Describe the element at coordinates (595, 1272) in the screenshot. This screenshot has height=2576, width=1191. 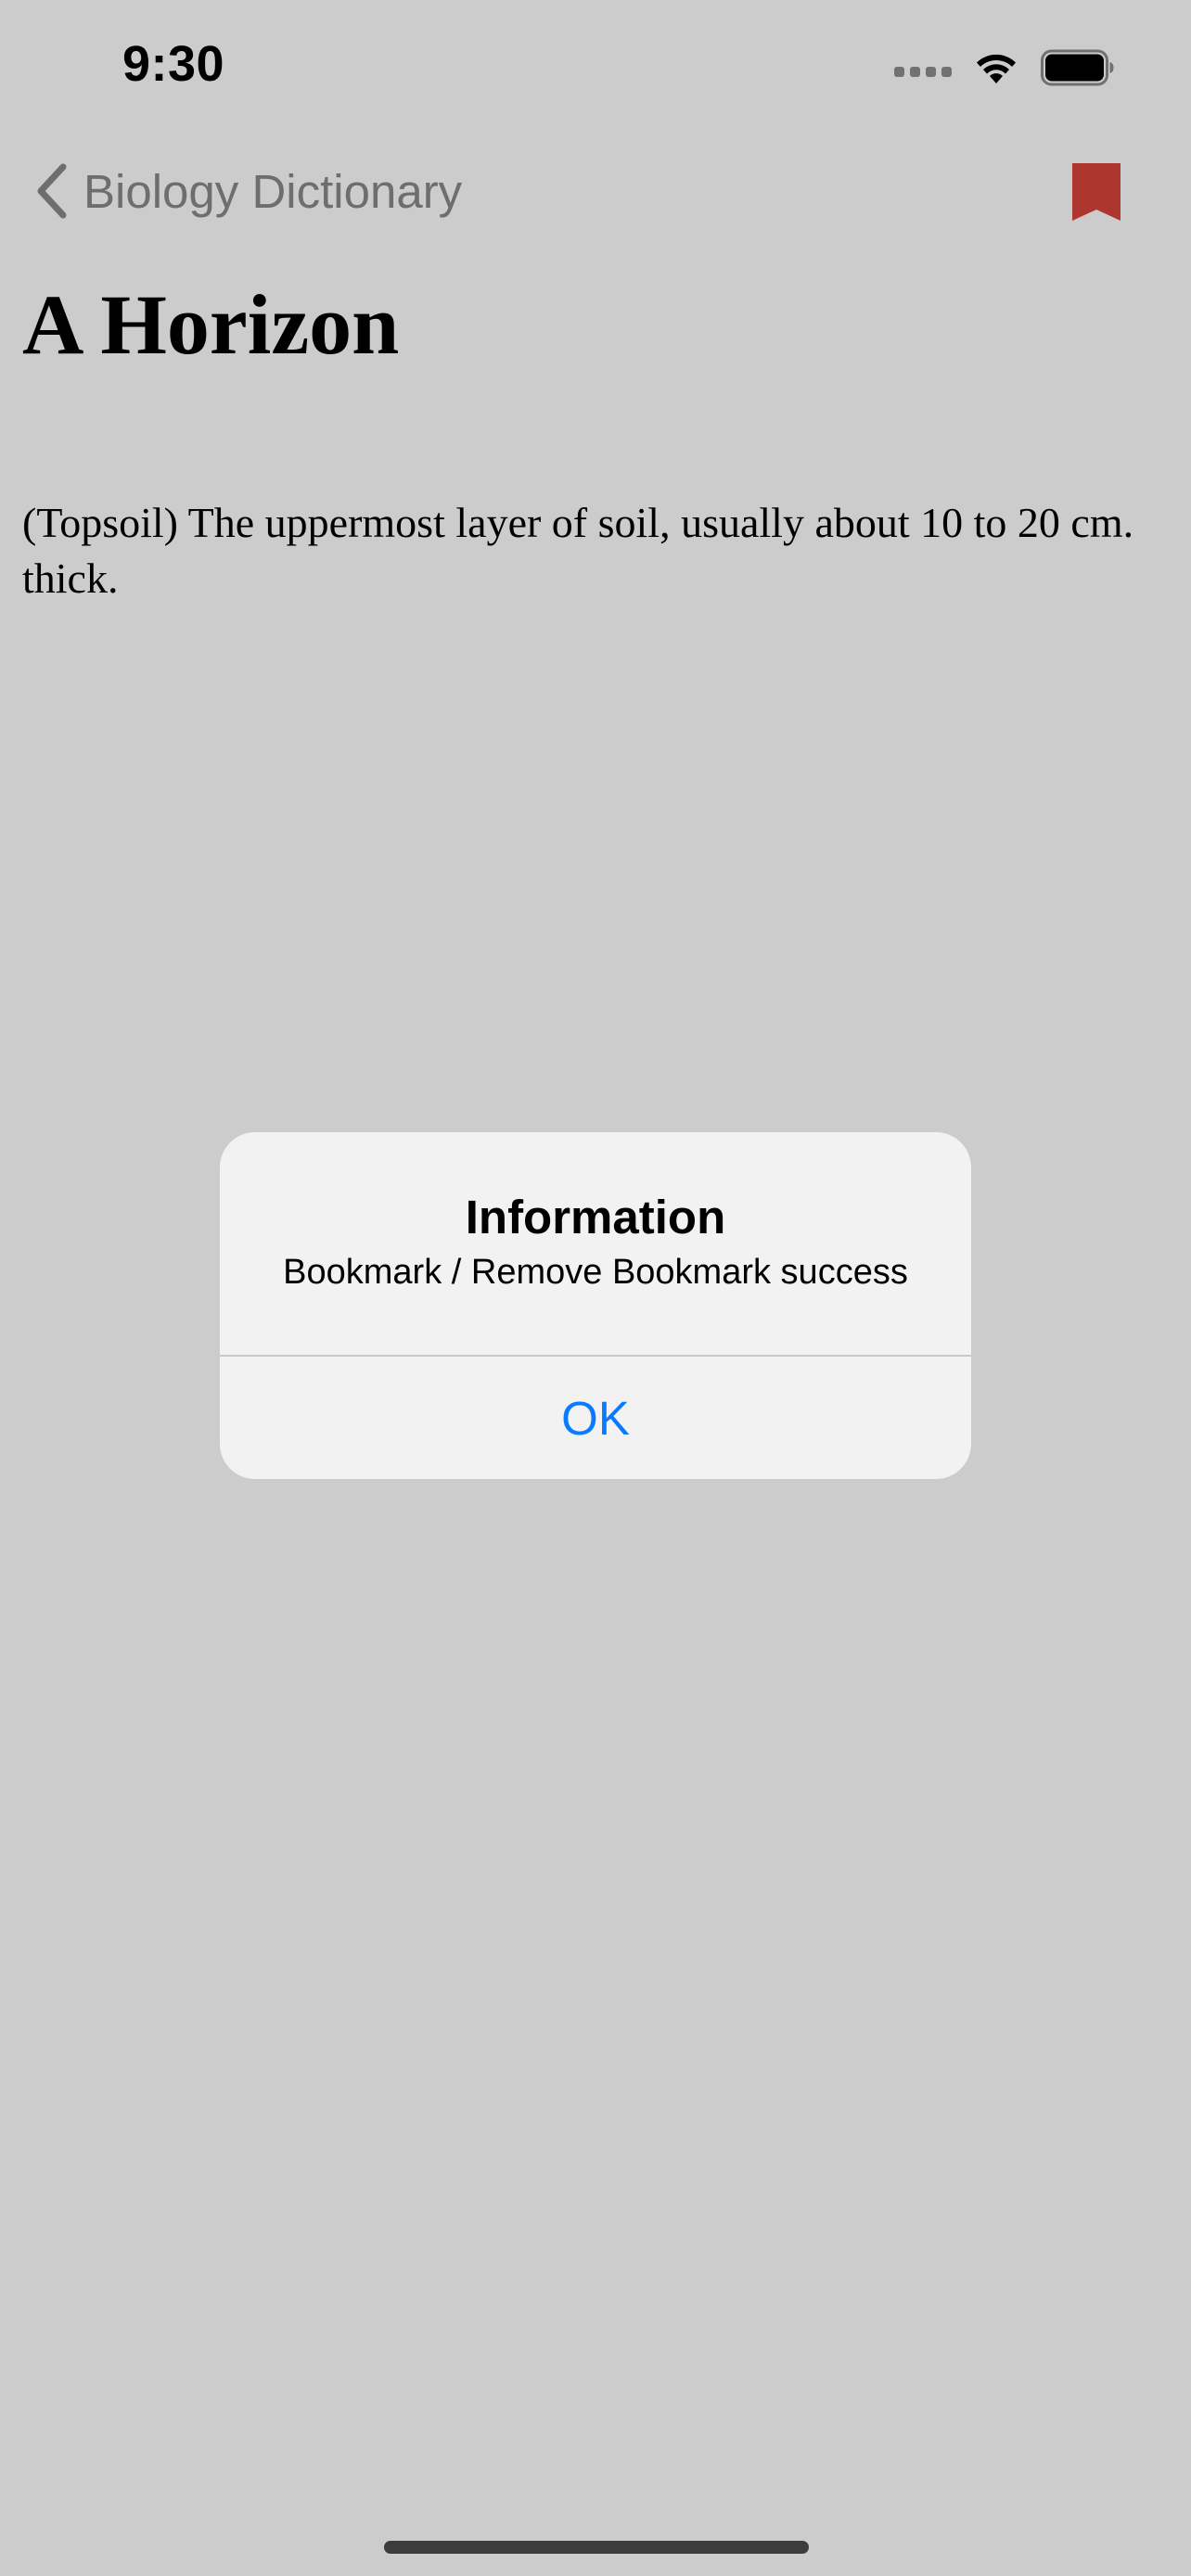
I see `alert-message: Bookmark / Remove Bookmark success` at that location.